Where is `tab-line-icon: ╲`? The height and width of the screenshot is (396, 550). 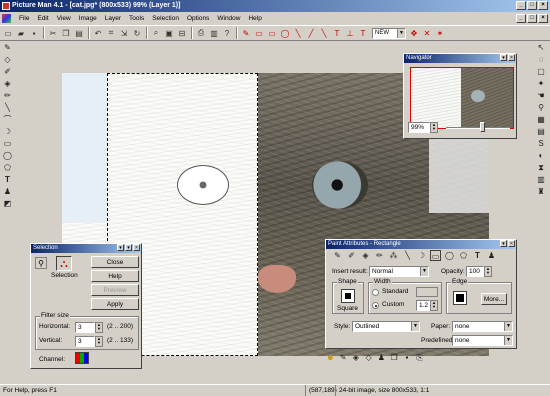 tab-line-icon: ╲ is located at coordinates (407, 255).